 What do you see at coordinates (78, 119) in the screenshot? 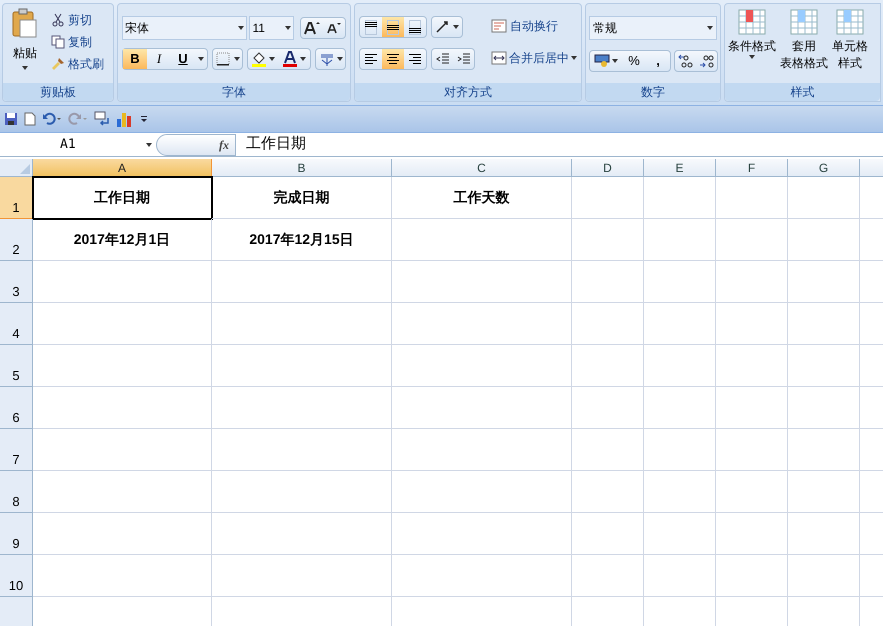
I see `redo-icon` at bounding box center [78, 119].